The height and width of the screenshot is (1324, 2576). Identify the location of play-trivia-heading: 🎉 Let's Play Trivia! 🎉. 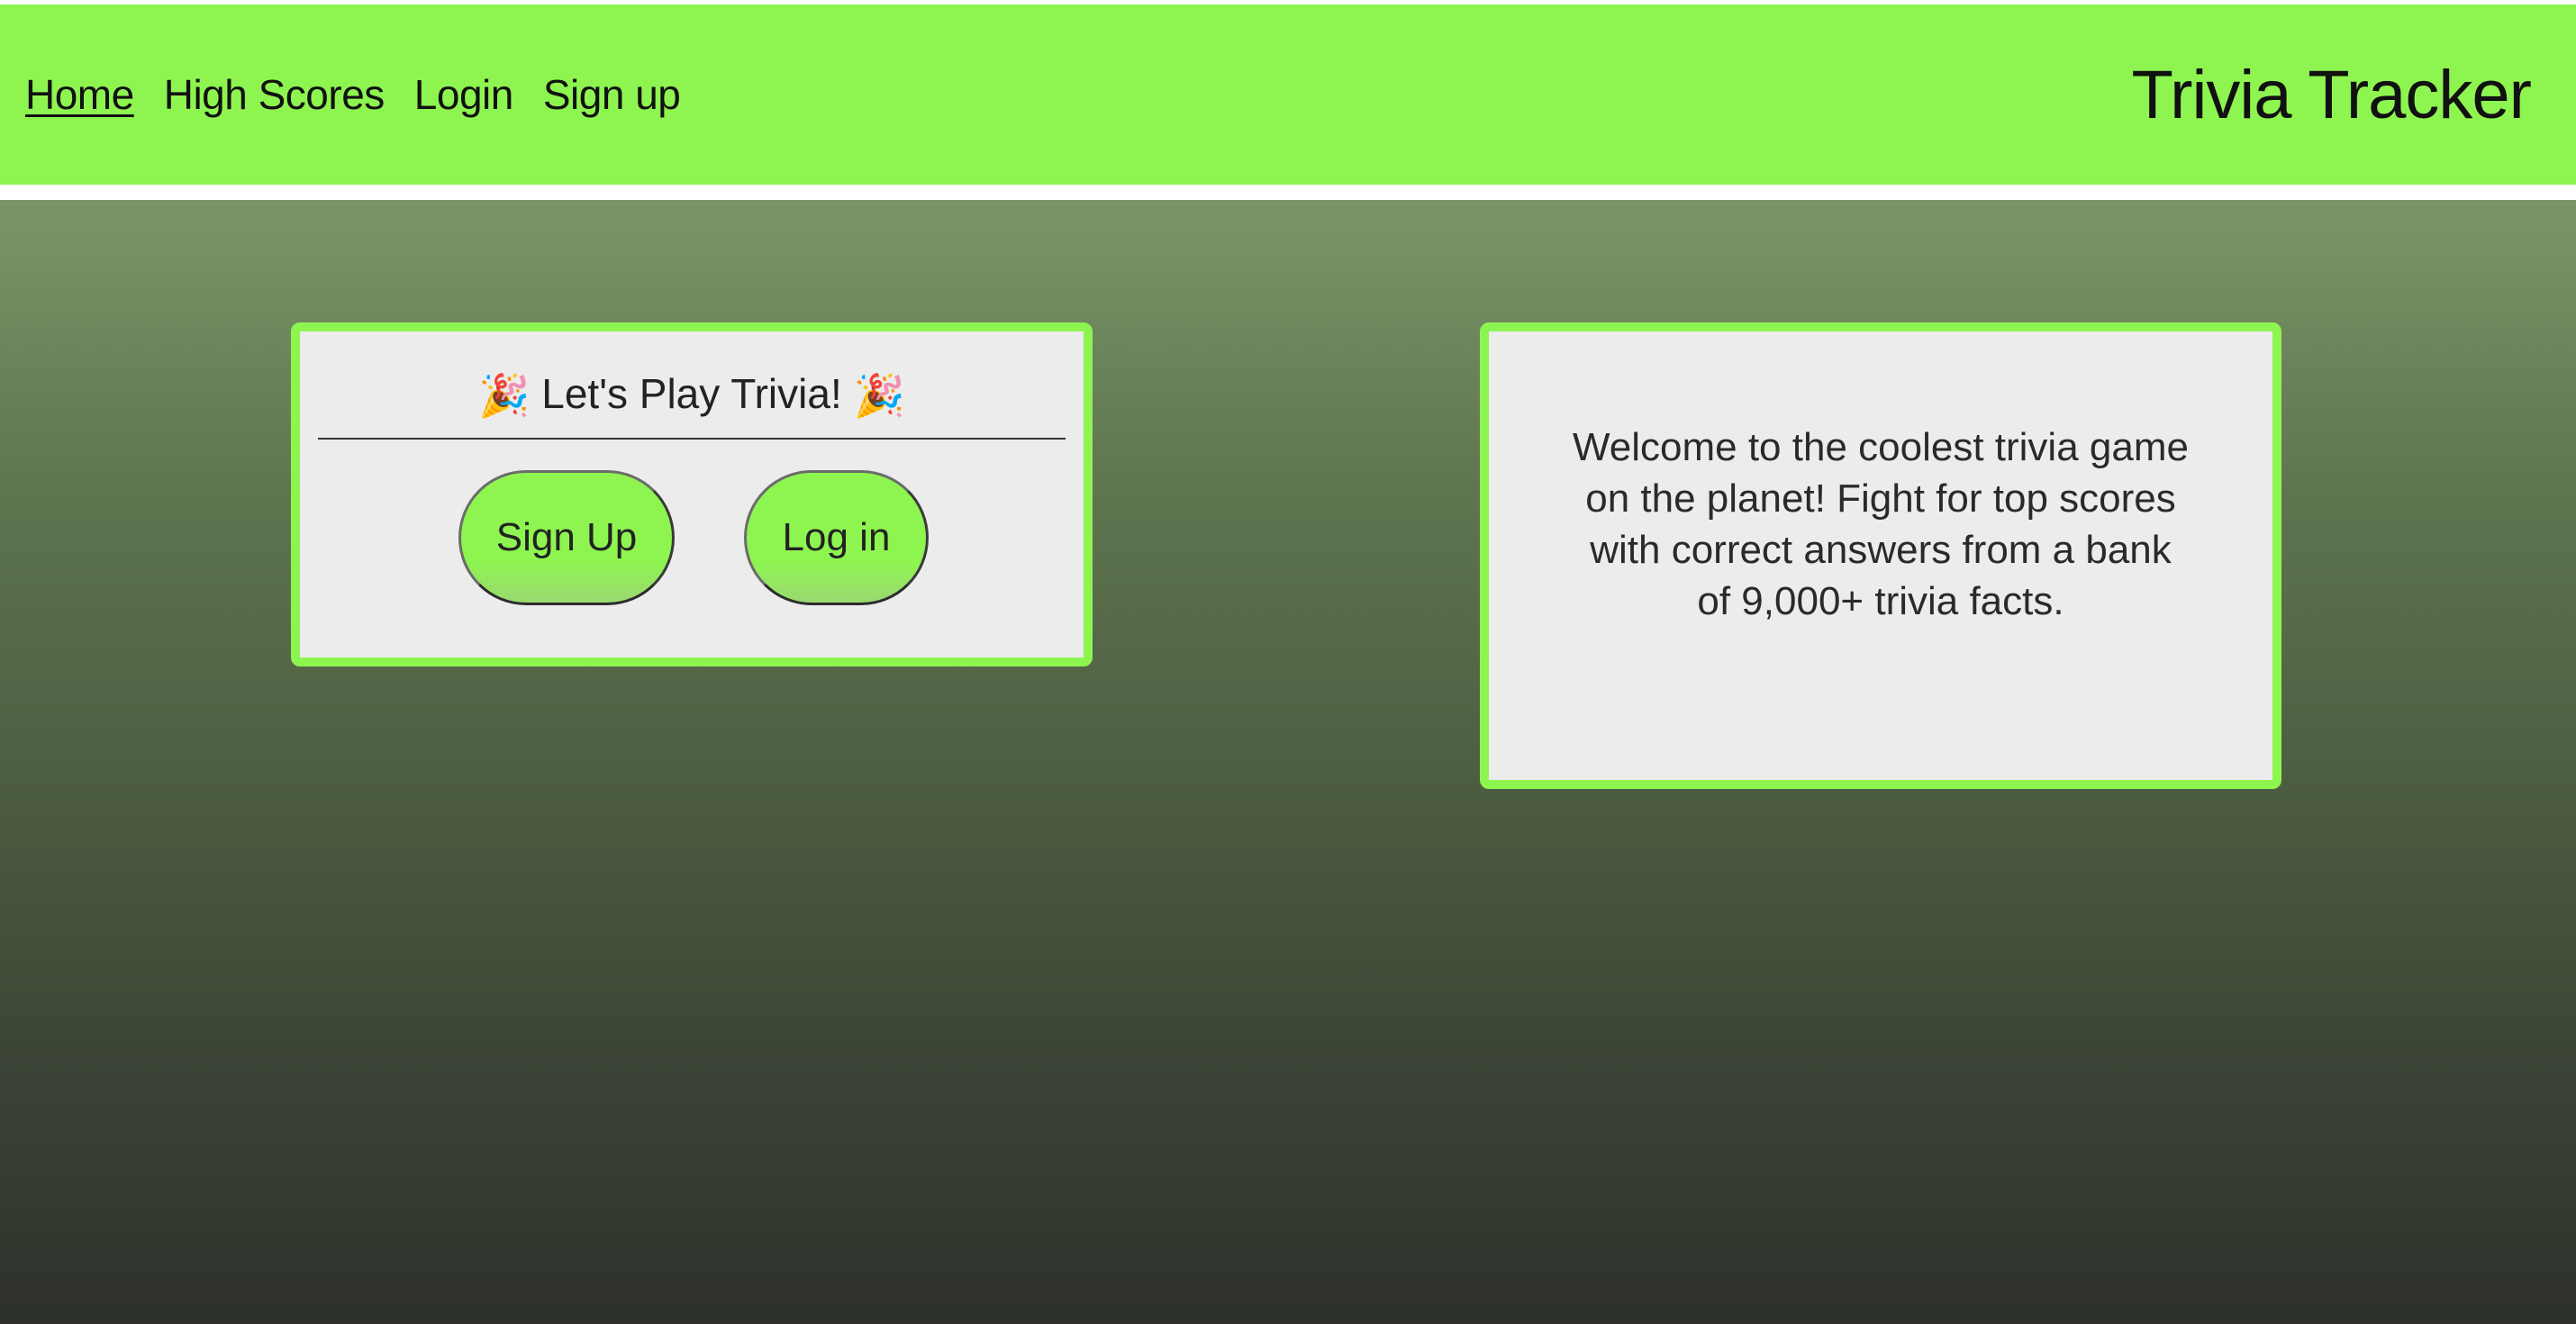
(692, 395).